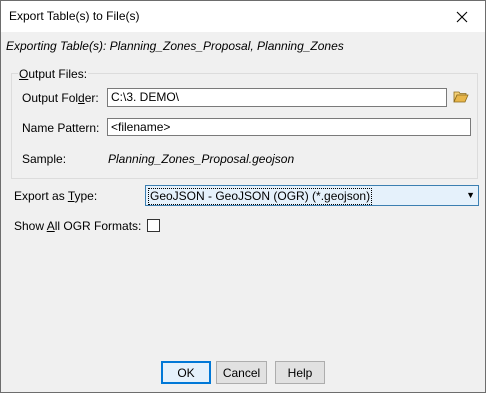 The height and width of the screenshot is (393, 486). What do you see at coordinates (56, 196) in the screenshot?
I see `export-type-label: Export as Type:` at bounding box center [56, 196].